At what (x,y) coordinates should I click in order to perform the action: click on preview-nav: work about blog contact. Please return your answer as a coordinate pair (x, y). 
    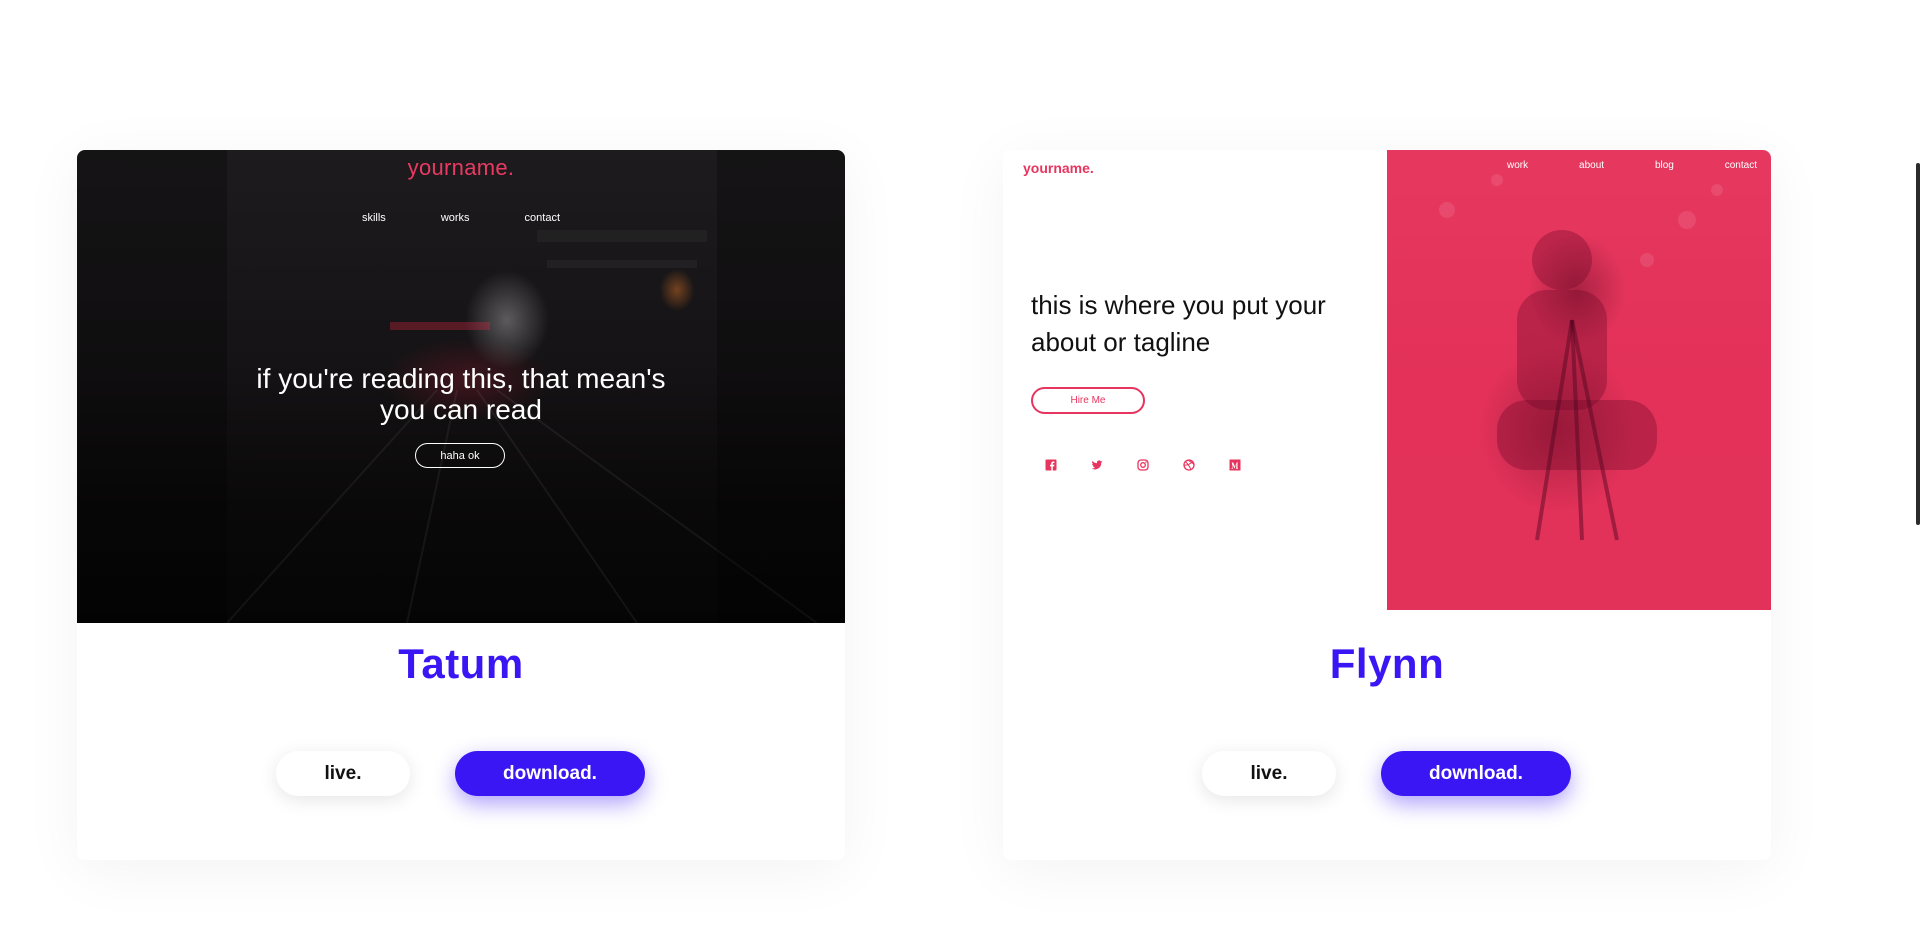
    Looking at the image, I should click on (1632, 165).